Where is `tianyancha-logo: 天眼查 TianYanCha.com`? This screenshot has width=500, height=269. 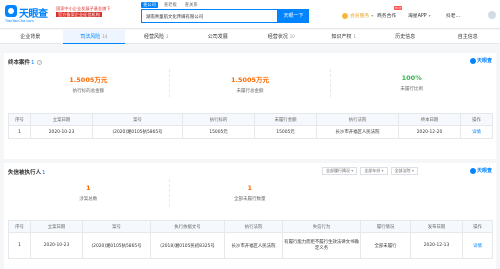 tianyancha-logo: 天眼查 TianYanCha.com is located at coordinates (28, 15).